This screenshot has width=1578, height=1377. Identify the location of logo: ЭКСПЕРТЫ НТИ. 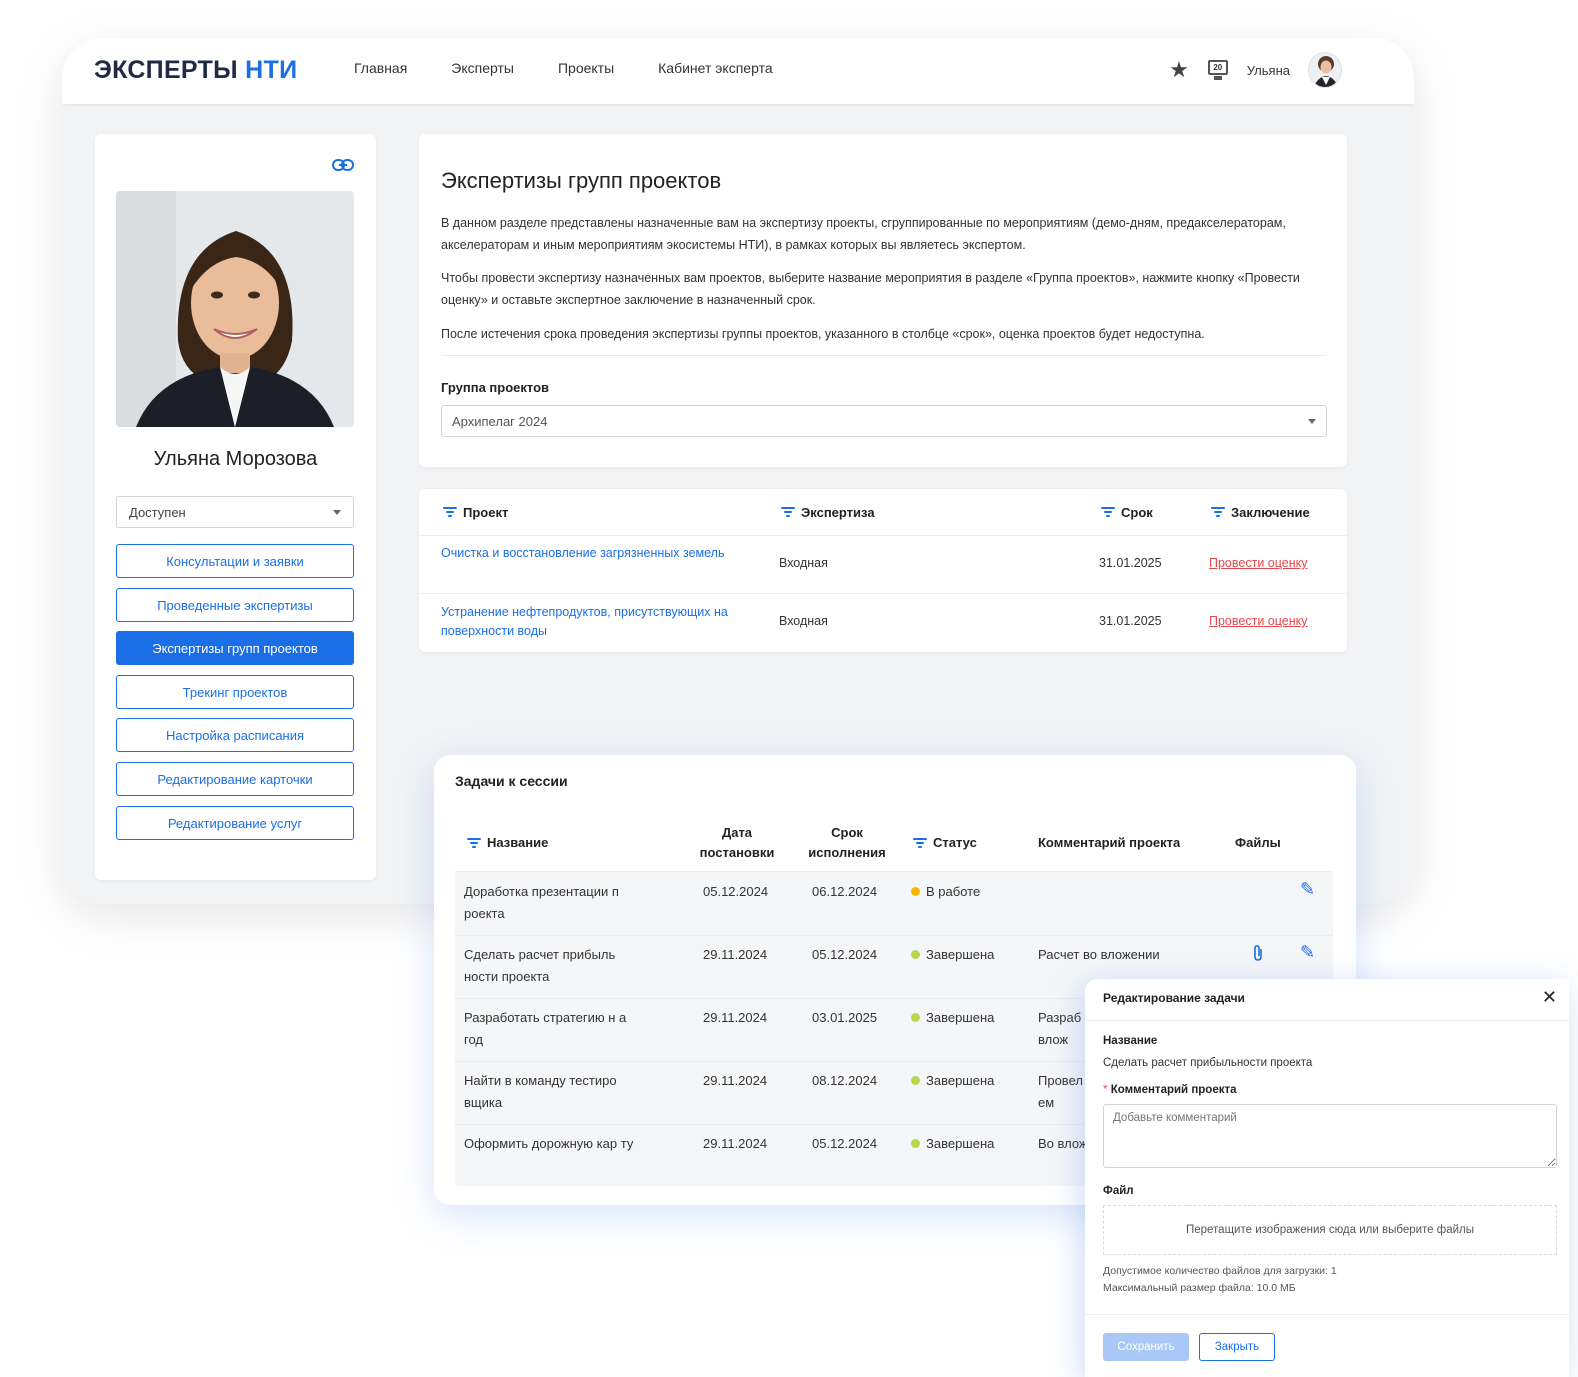
(195, 70).